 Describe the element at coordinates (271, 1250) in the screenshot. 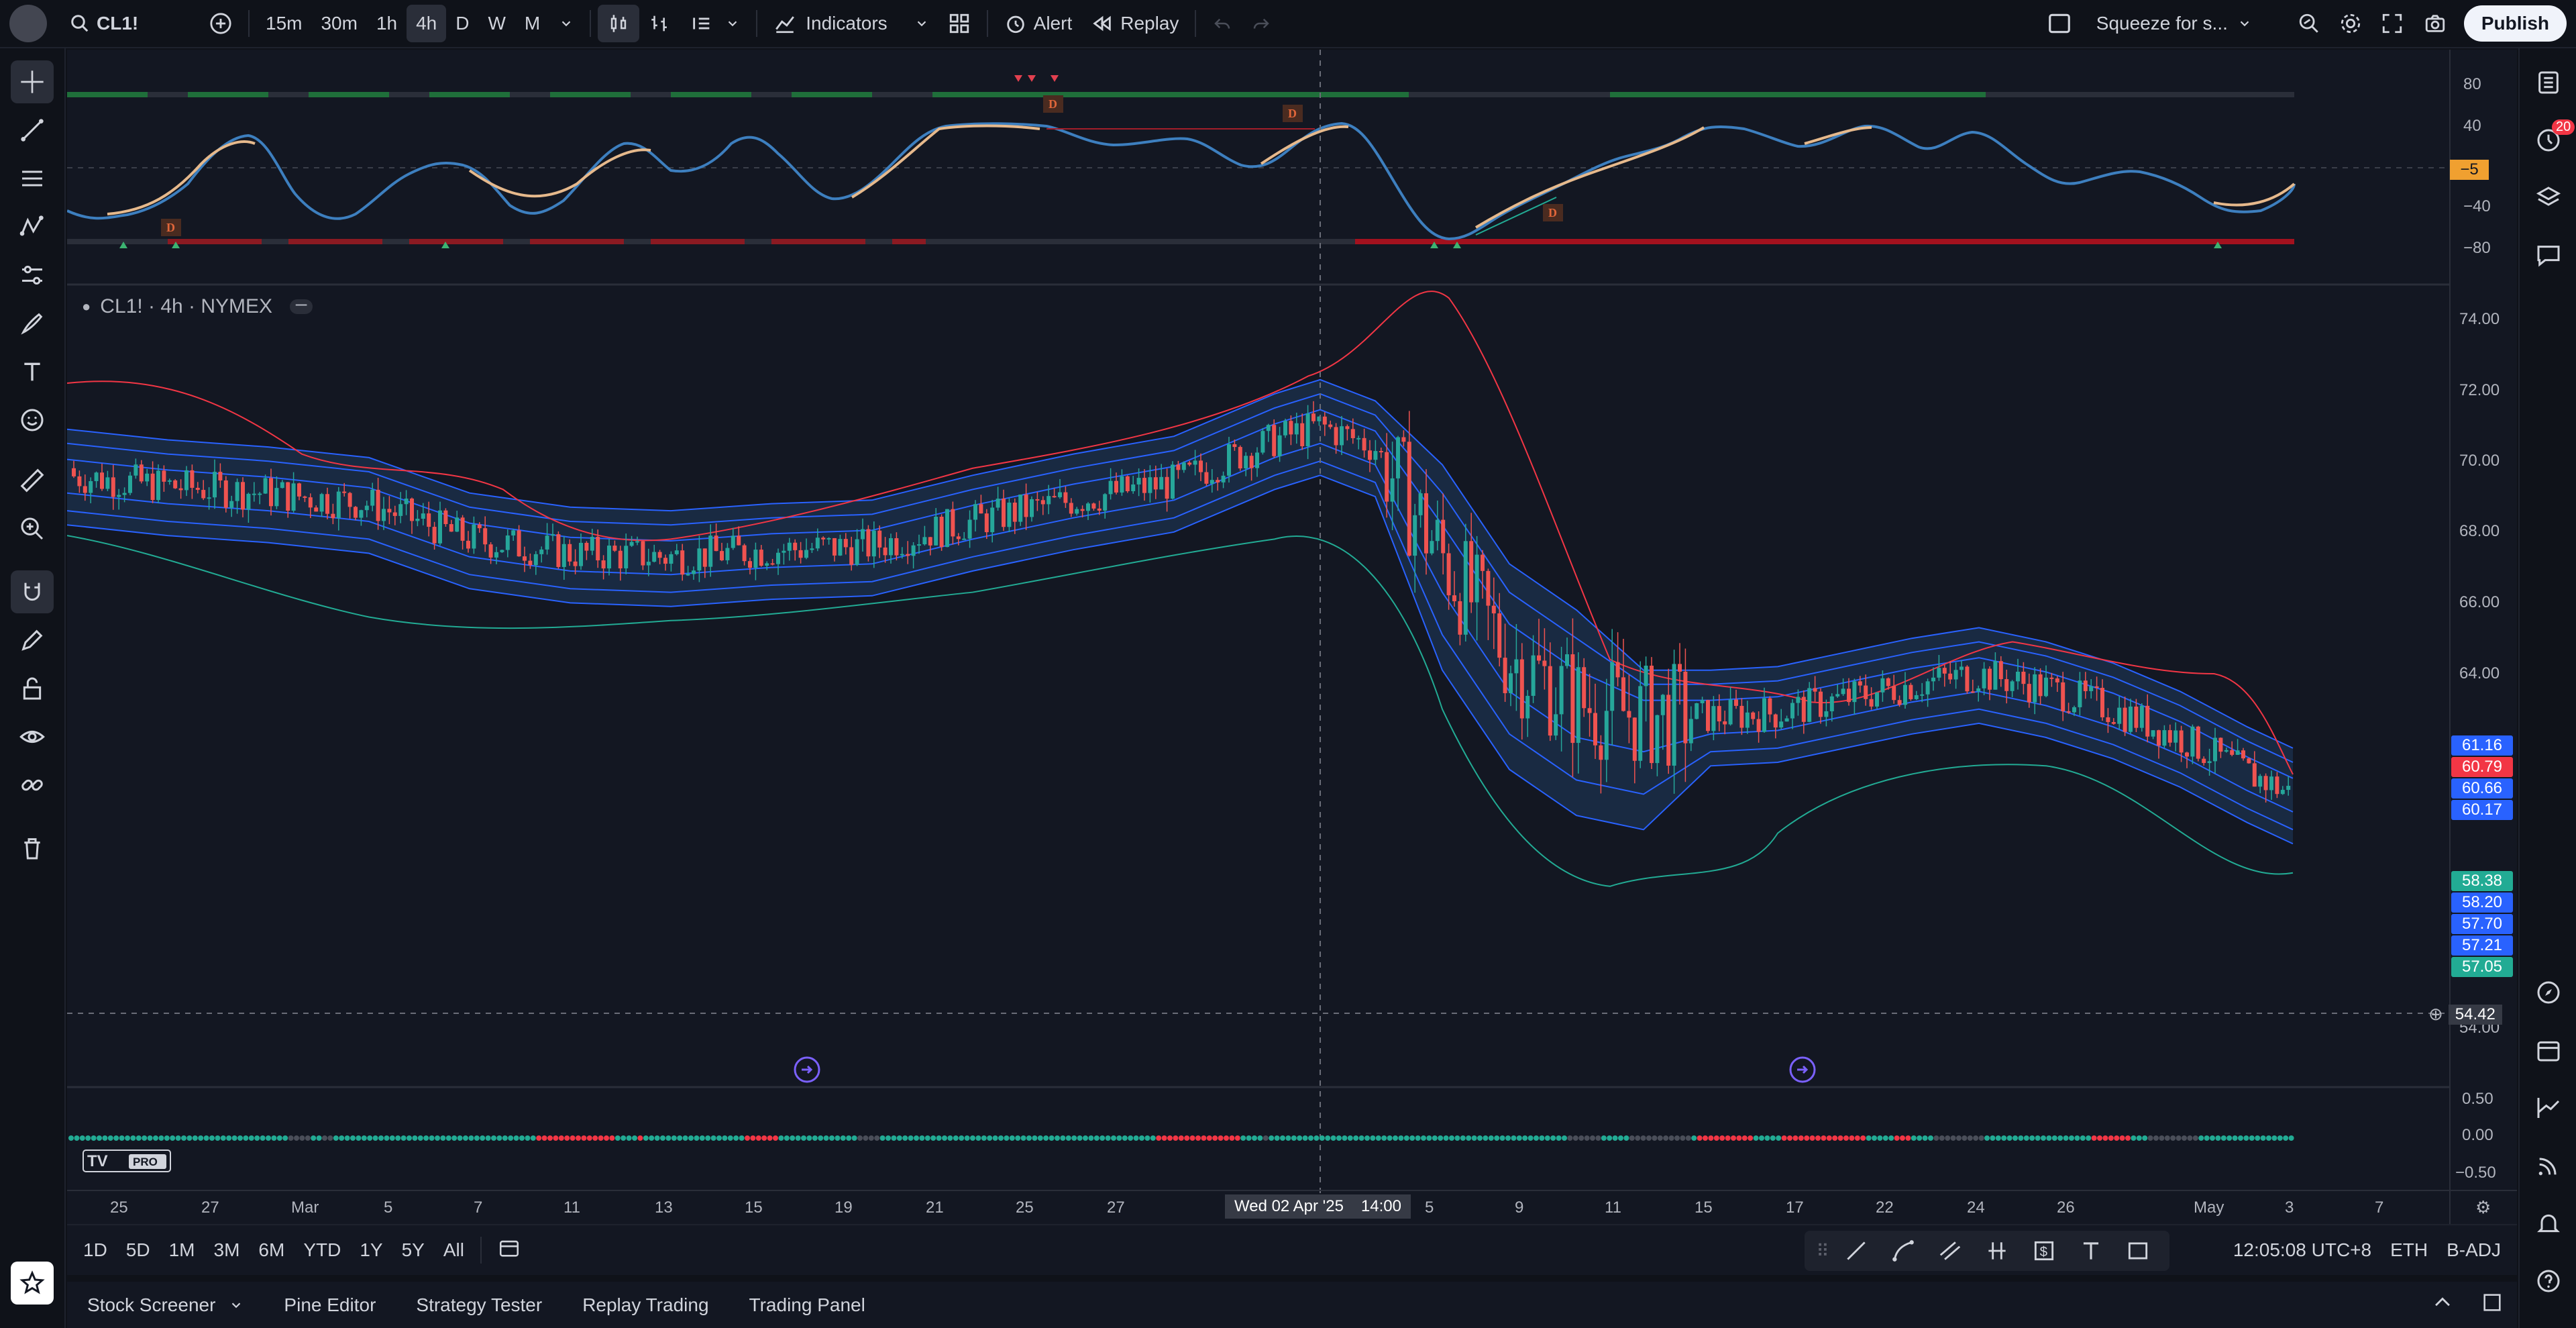

I see `range-6m: 6M` at that location.